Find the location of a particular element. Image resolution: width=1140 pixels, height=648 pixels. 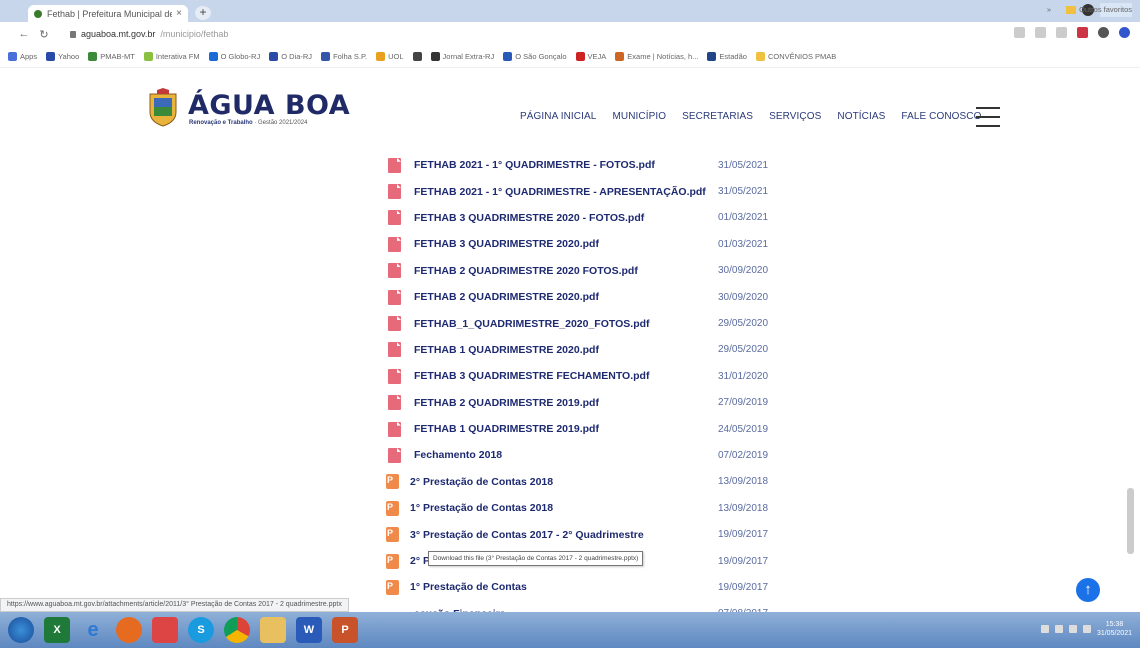

powerpoint-icon: P is located at coordinates (345, 630).